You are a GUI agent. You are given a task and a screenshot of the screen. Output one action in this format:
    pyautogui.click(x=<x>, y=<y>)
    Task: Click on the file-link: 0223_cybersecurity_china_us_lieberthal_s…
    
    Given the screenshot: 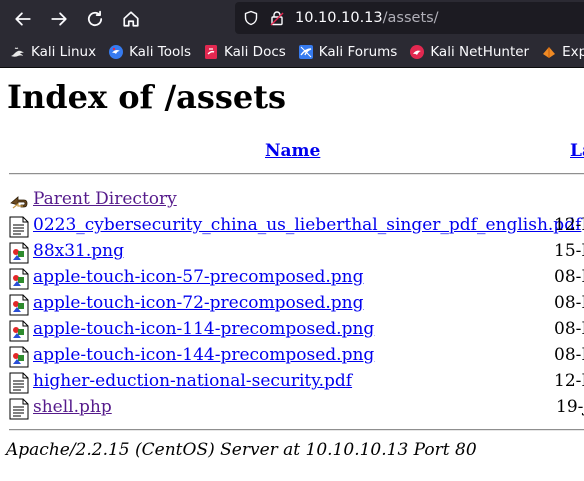 What is the action you would take?
    pyautogui.click(x=307, y=225)
    